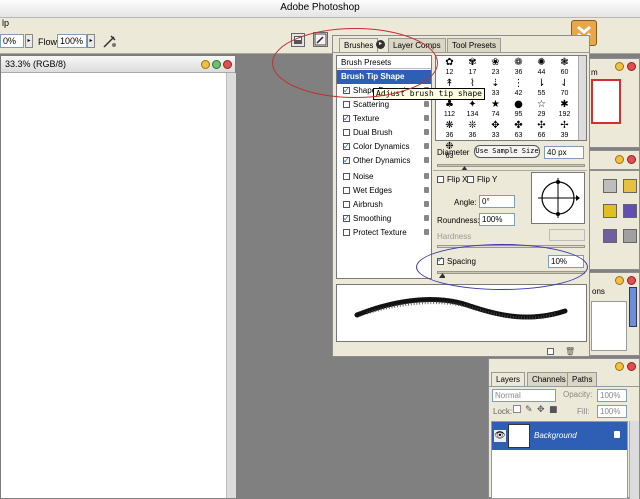 The width and height of the screenshot is (640, 499). I want to click on brush-tip-cell: ❊ 36, so click(472, 131).